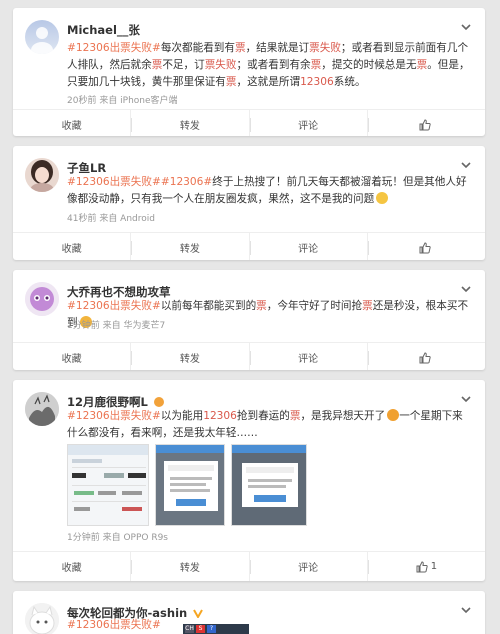 Image resolution: width=500 pixels, height=634 pixels. What do you see at coordinates (343, 416) in the screenshot?
I see `post-text: ，是我异想天开了` at bounding box center [343, 416].